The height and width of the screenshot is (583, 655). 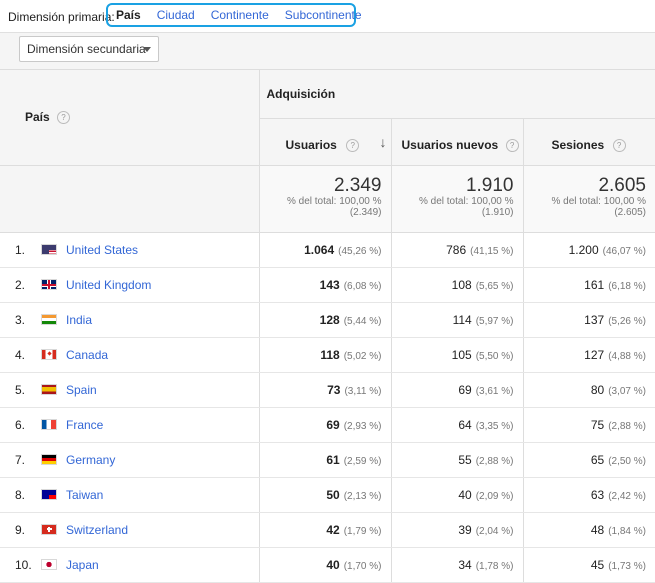 I want to click on new-users-percent: (2,04 %), so click(x=494, y=531).